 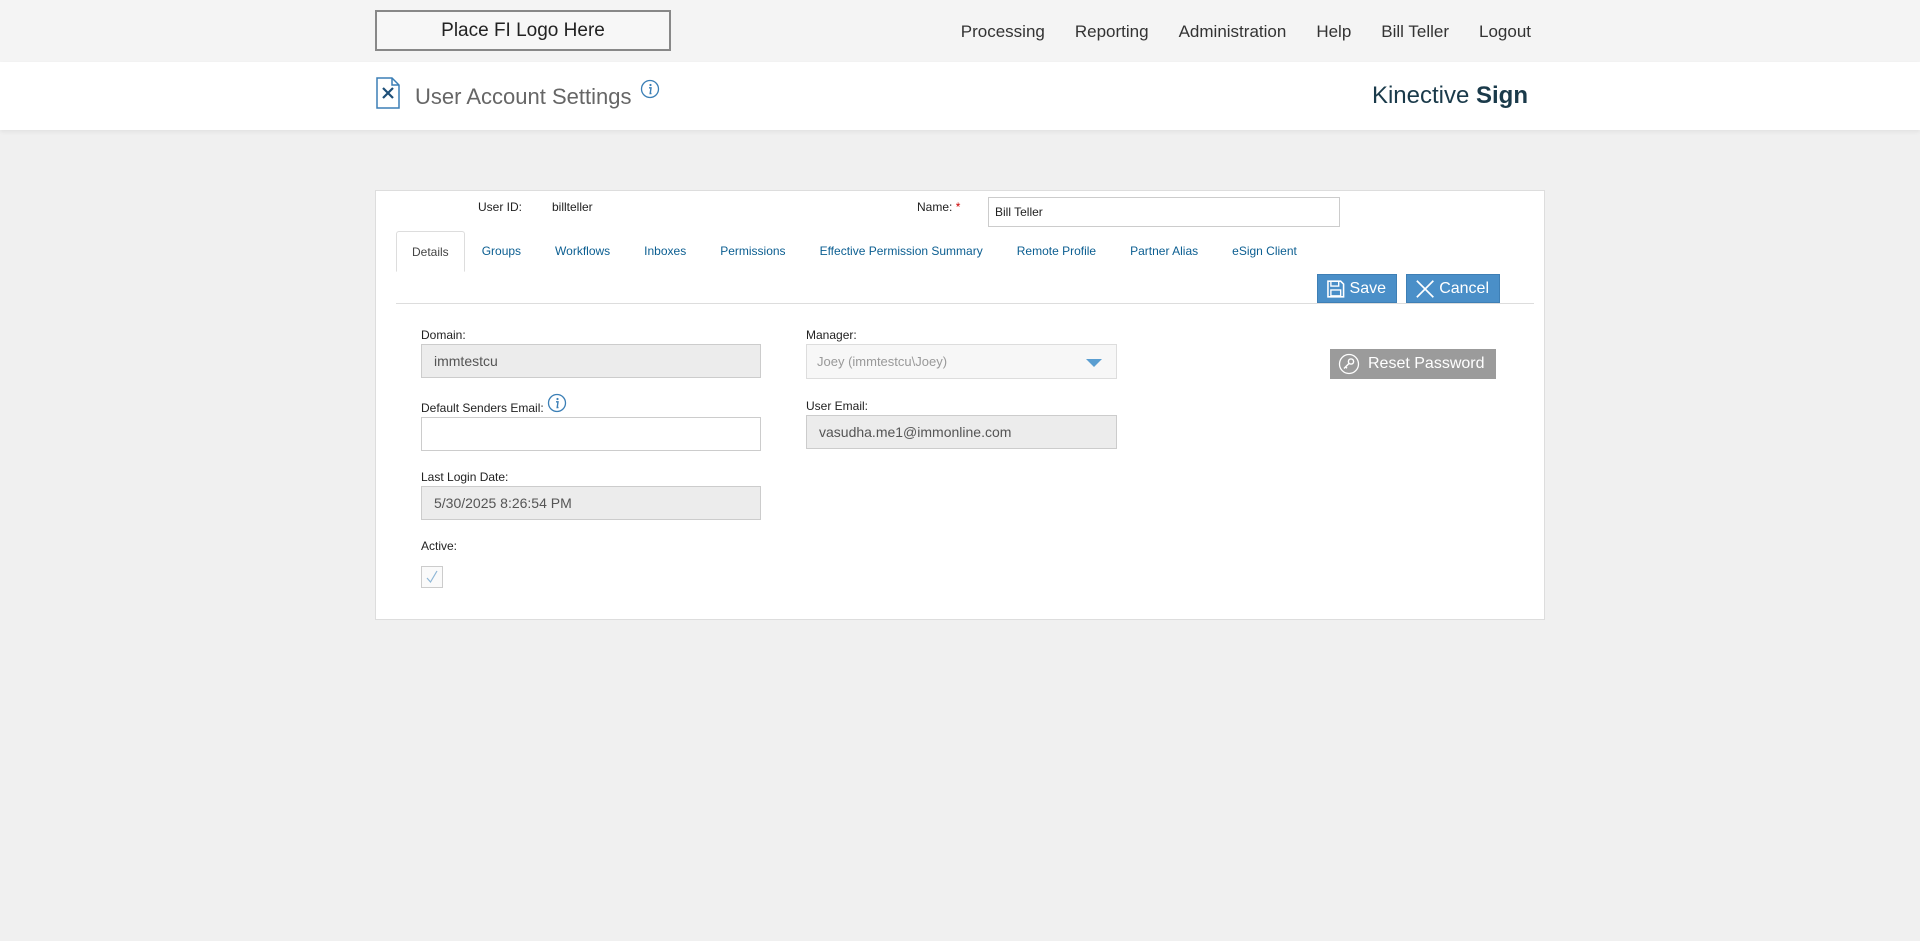 What do you see at coordinates (1094, 363) in the screenshot?
I see `chevron-down-icon` at bounding box center [1094, 363].